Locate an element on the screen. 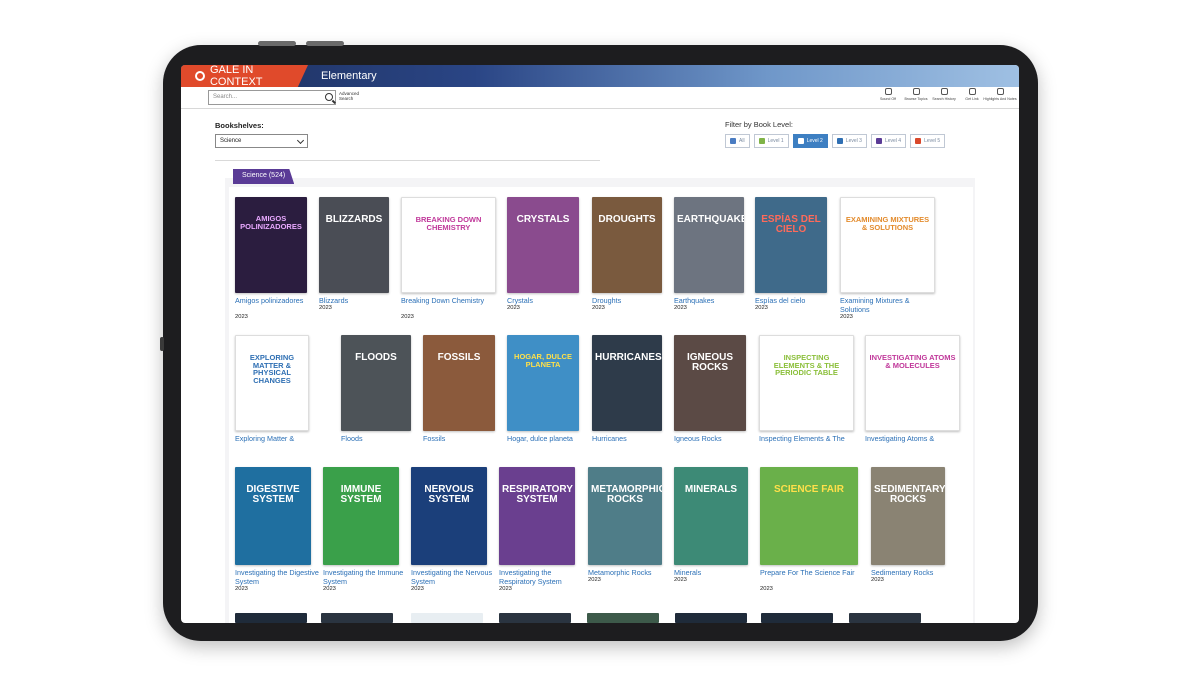 This screenshot has width=1200, height=675. book-cover: EARTHQUAKES is located at coordinates (709, 245).